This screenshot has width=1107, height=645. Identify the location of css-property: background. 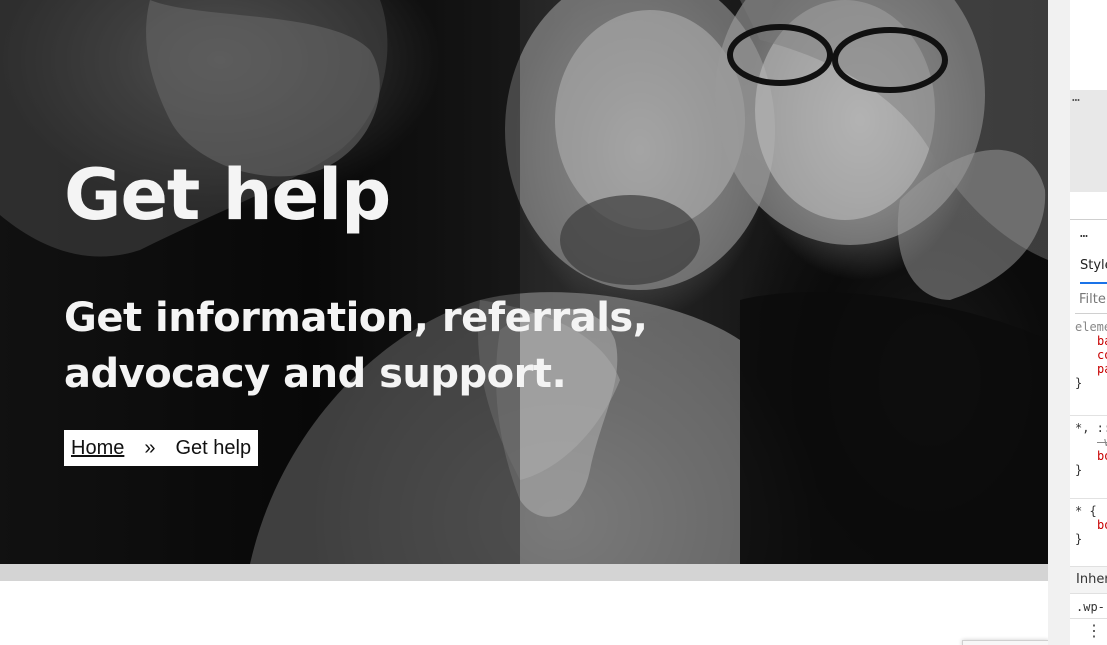
(1091, 341).